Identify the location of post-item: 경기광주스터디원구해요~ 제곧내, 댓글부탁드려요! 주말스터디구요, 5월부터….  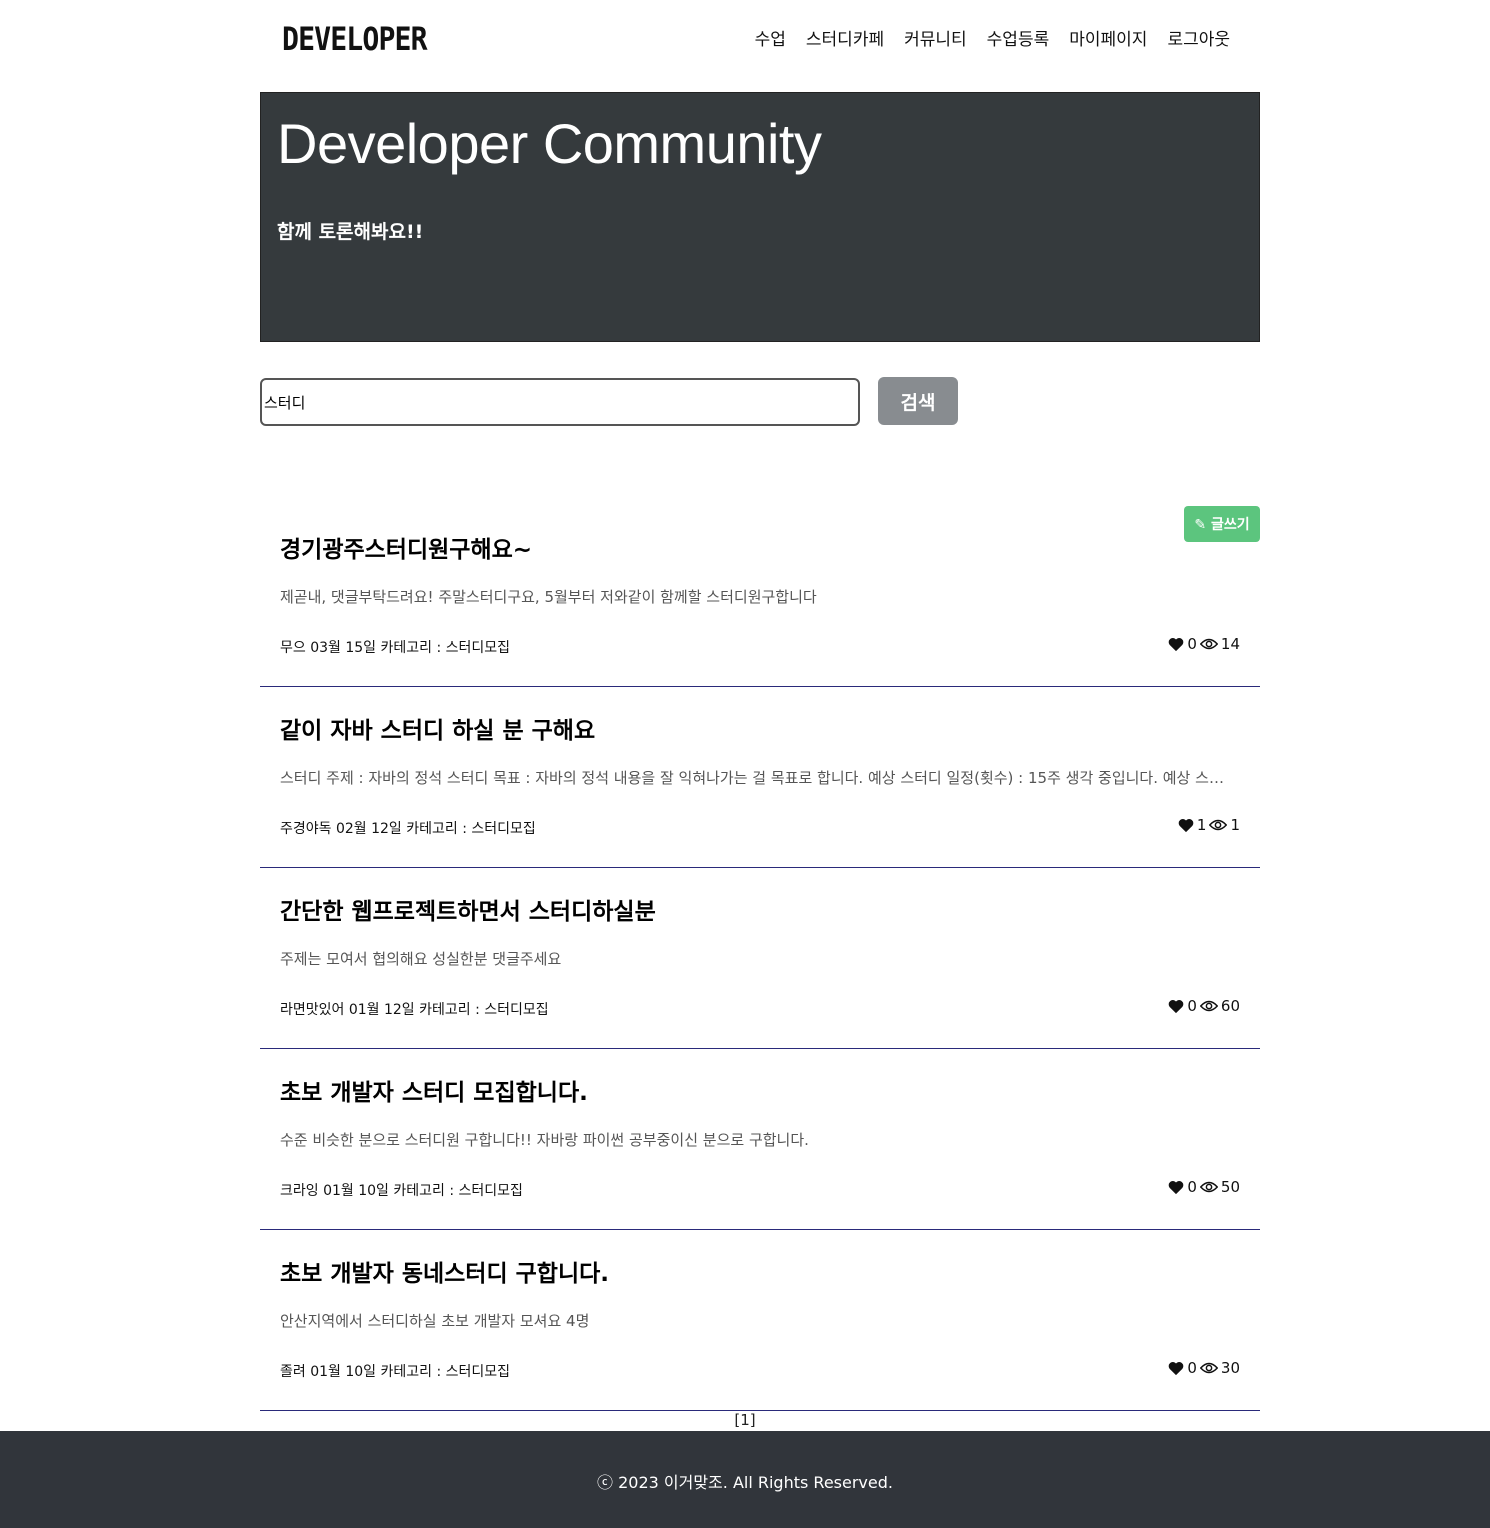
(760, 596).